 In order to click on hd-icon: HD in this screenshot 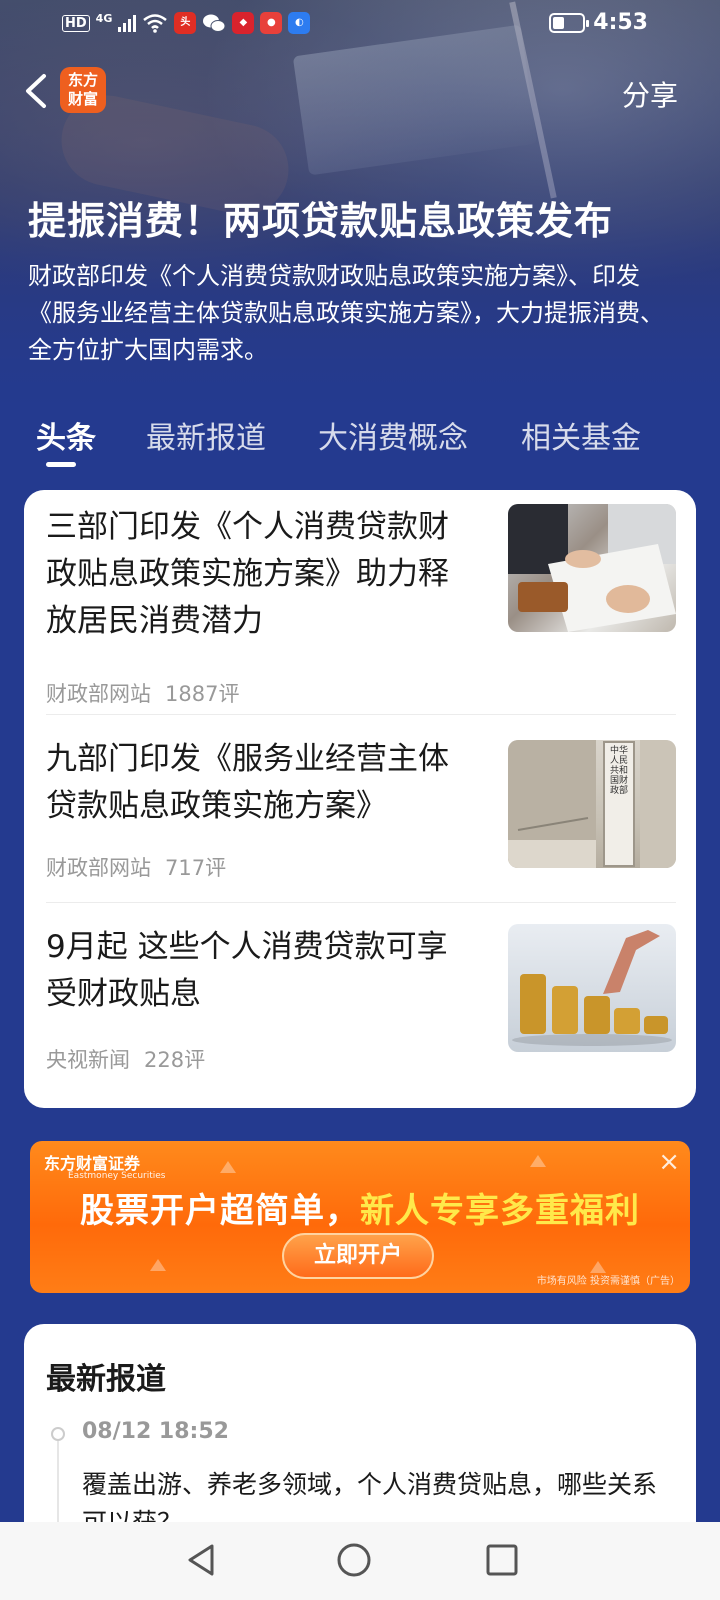, I will do `click(76, 23)`.